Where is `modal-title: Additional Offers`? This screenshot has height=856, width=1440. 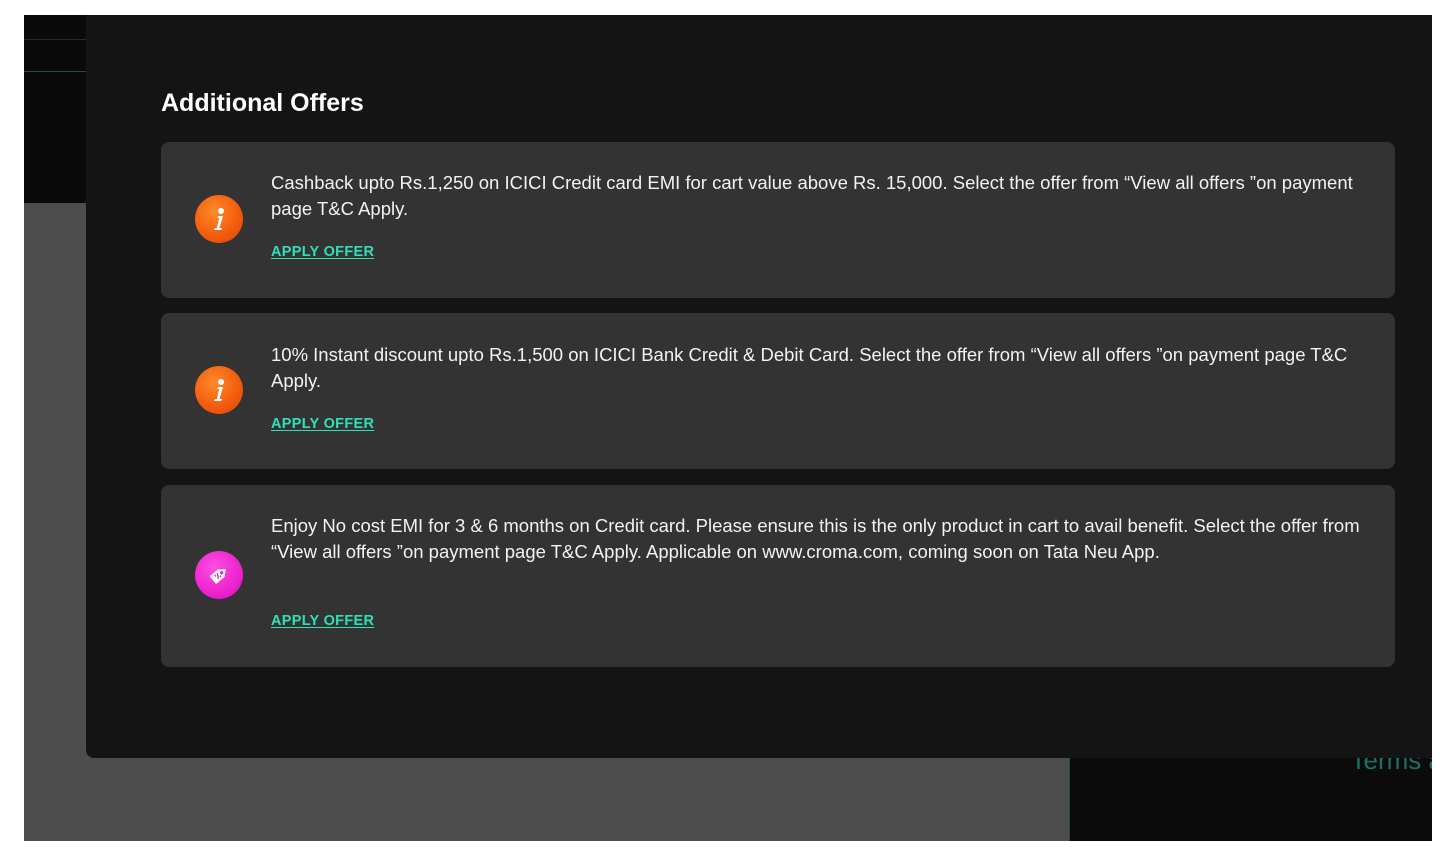 modal-title: Additional Offers is located at coordinates (262, 103).